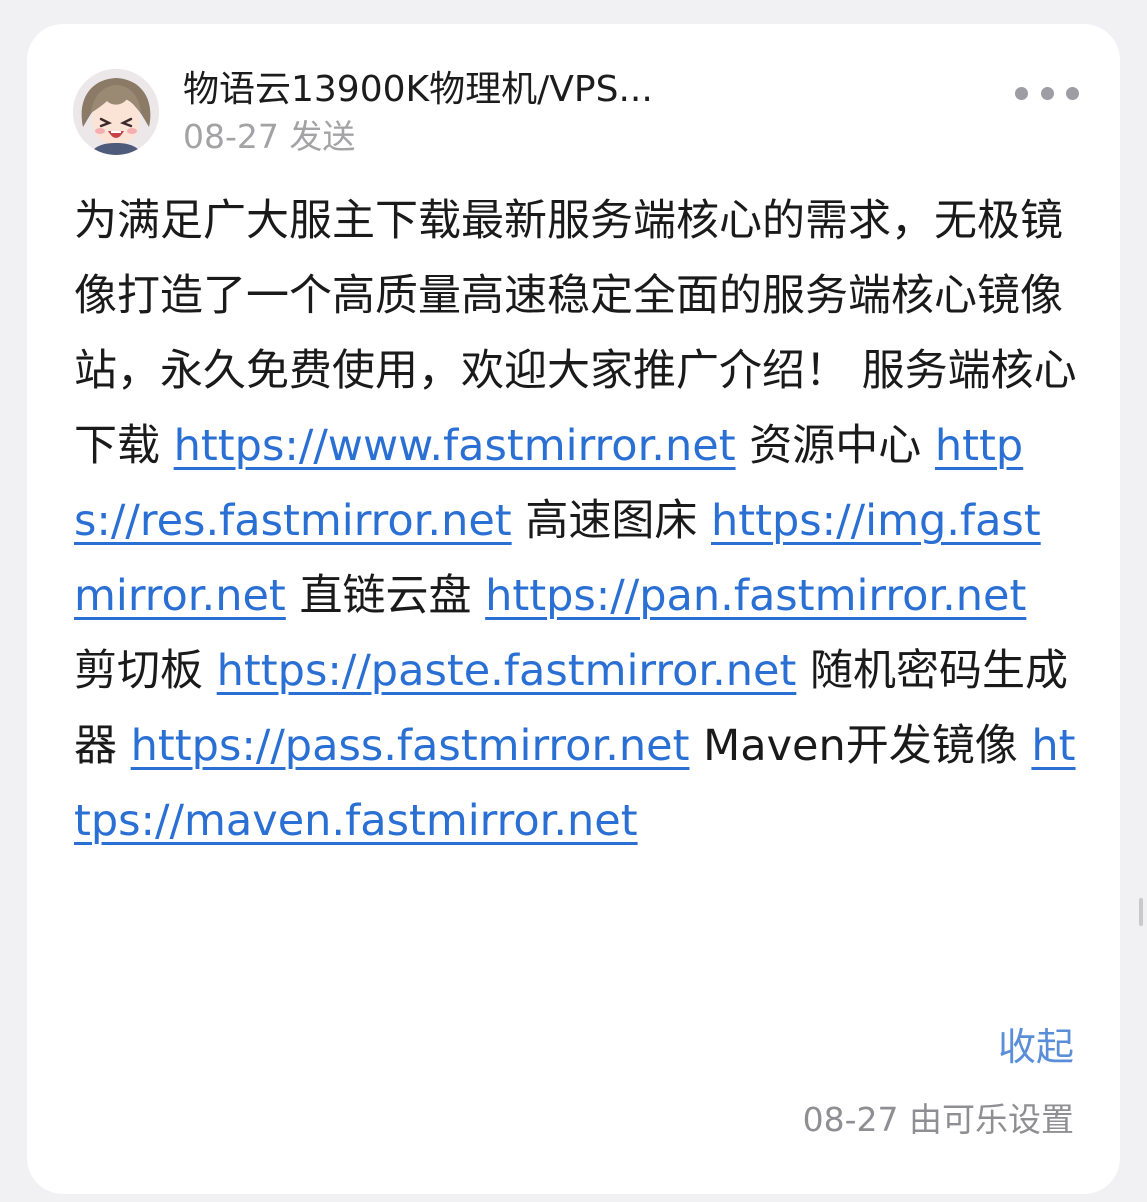  Describe the element at coordinates (385, 596) in the screenshot. I see `message-text: 直链云盘` at that location.